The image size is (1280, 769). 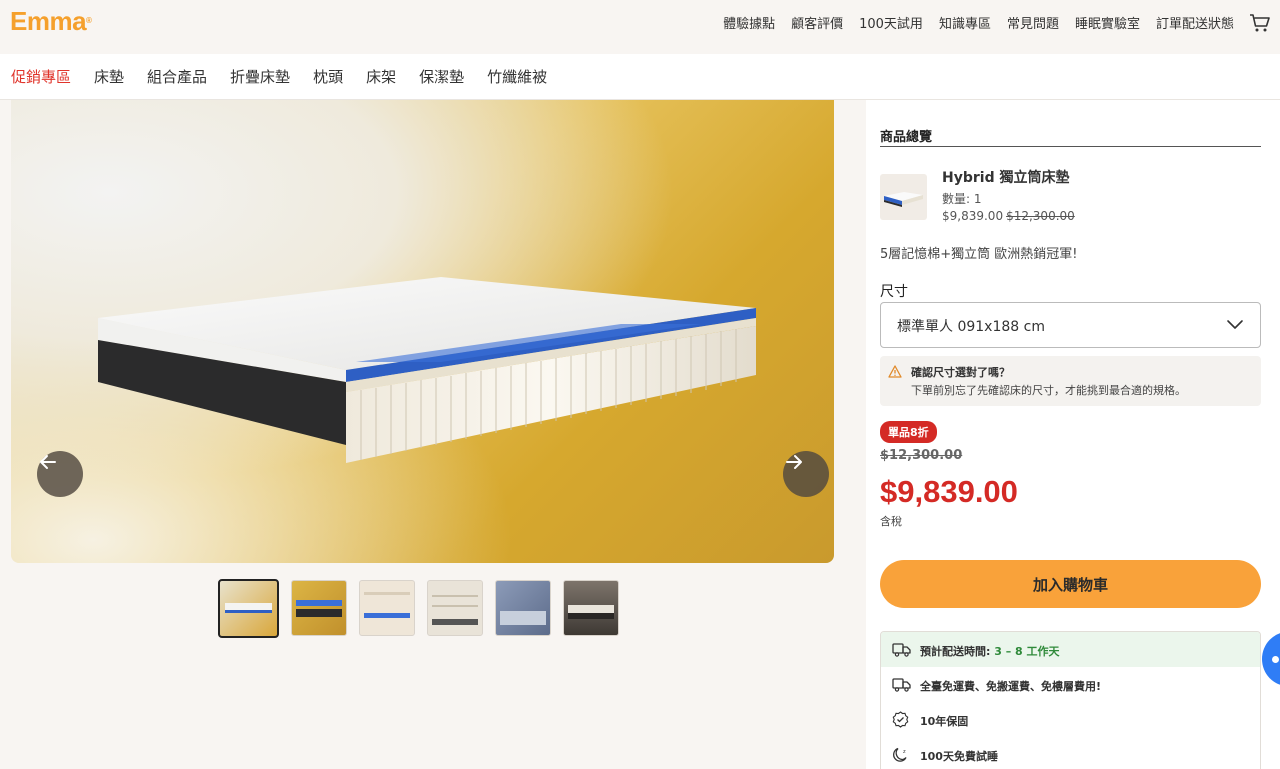 I want to click on size-selected-value: 標準單人 091x188 cm, so click(x=971, y=327).